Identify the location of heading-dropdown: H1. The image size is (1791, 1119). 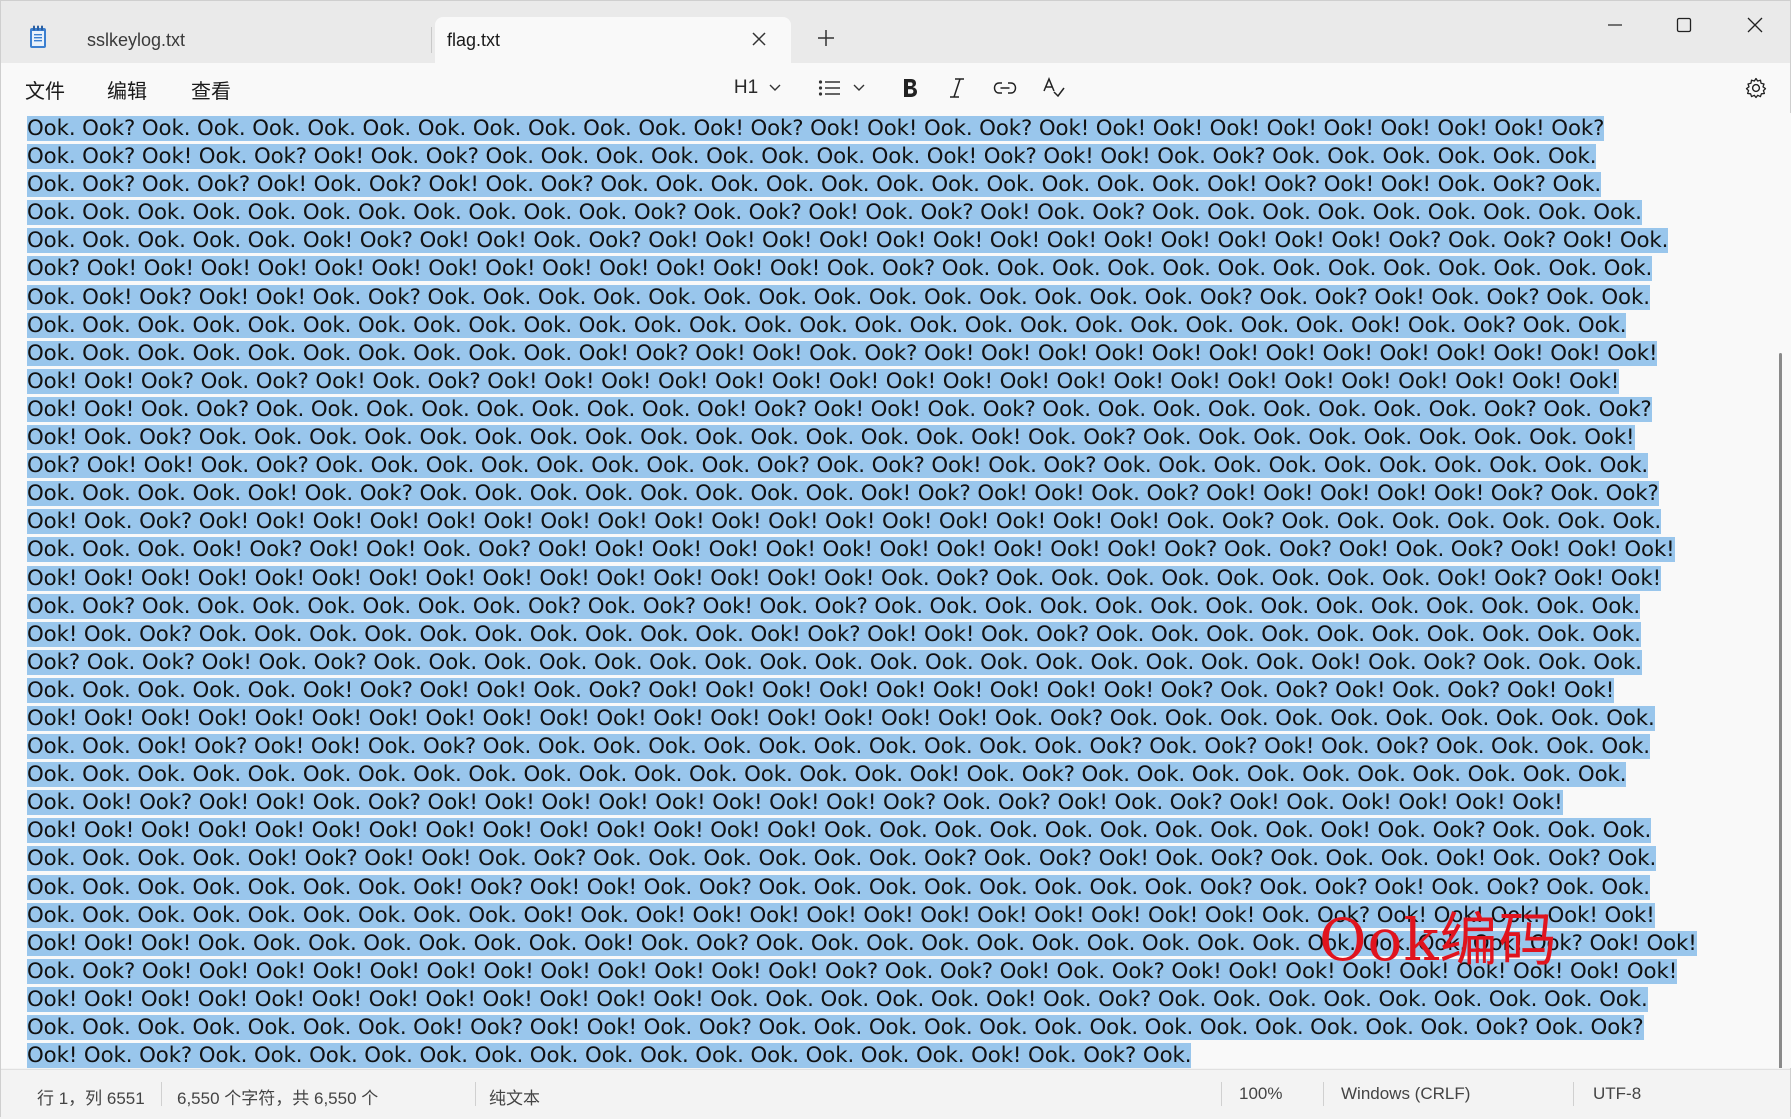
(758, 88).